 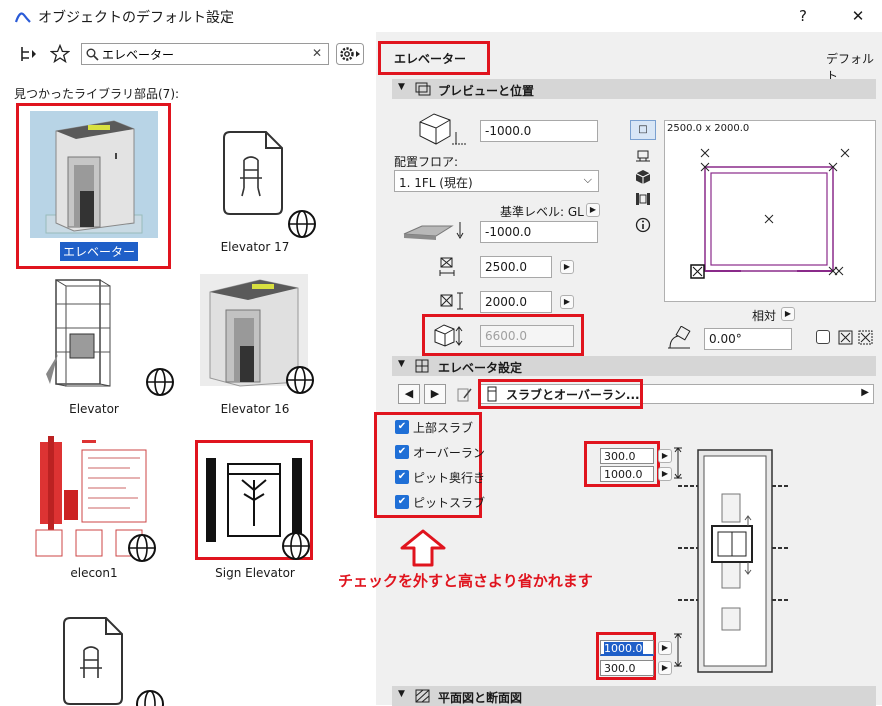 I want to click on elecon-thumbnail-icon, so click(x=94, y=498).